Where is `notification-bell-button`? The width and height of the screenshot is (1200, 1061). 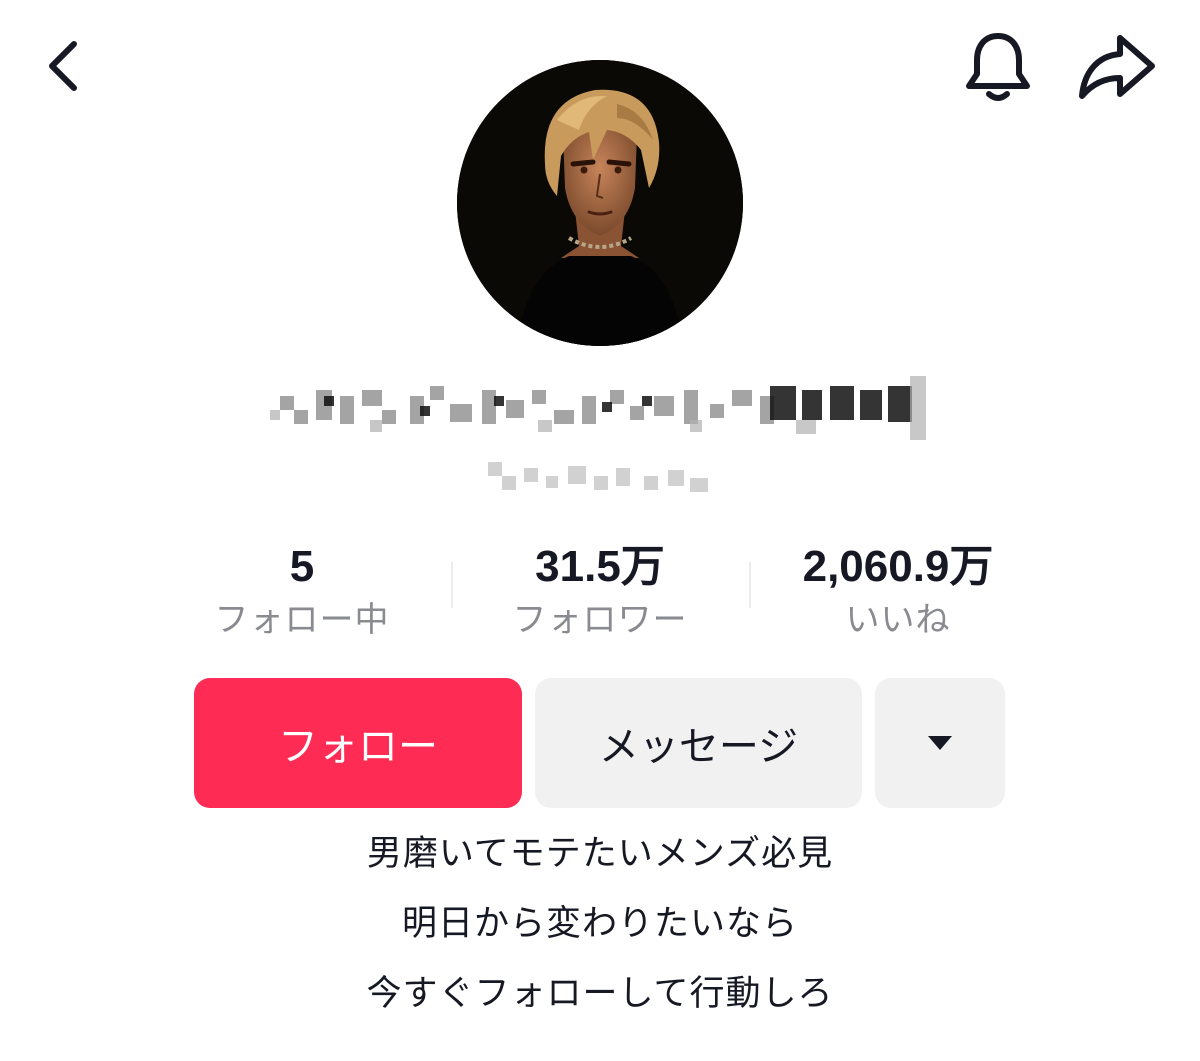
notification-bell-button is located at coordinates (998, 68).